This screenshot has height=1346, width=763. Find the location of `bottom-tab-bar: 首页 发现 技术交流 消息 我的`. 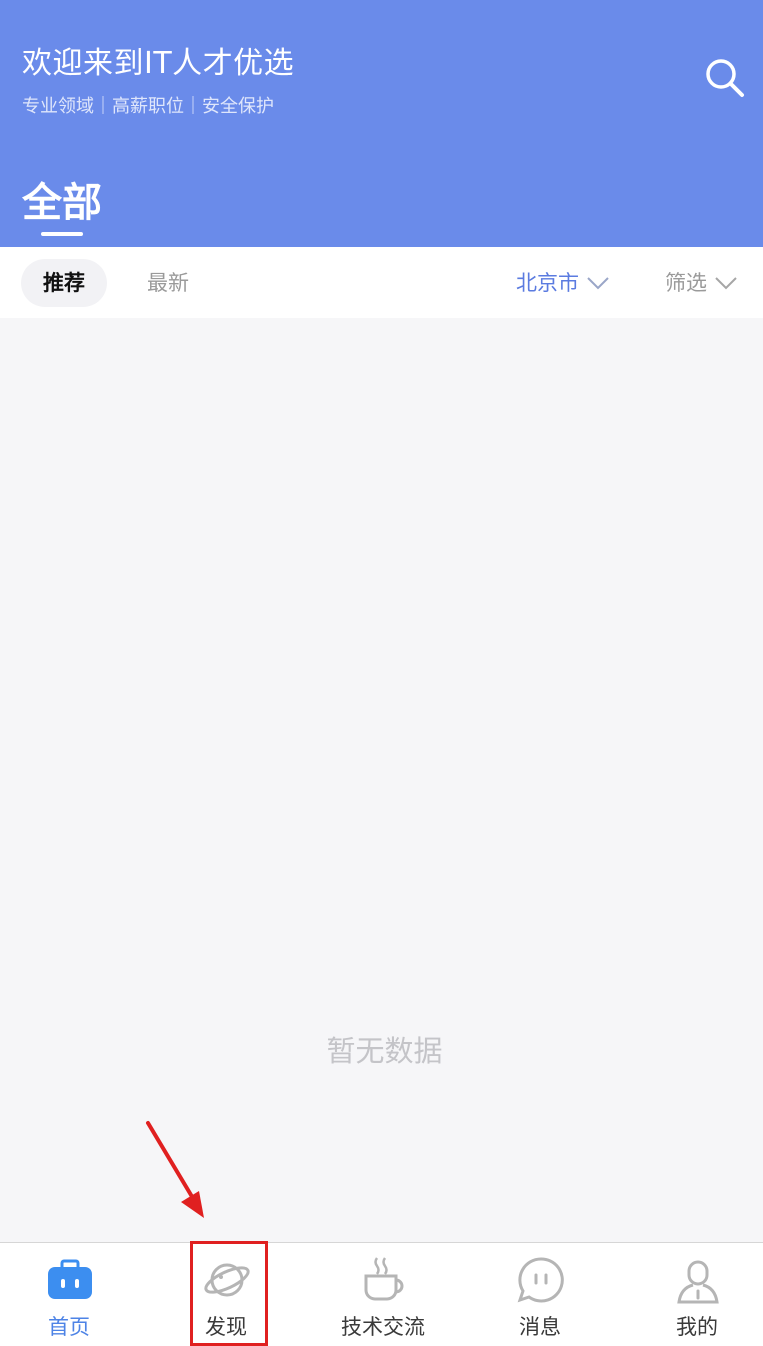

bottom-tab-bar: 首页 发现 技术交流 消息 我的 is located at coordinates (381, 1294).